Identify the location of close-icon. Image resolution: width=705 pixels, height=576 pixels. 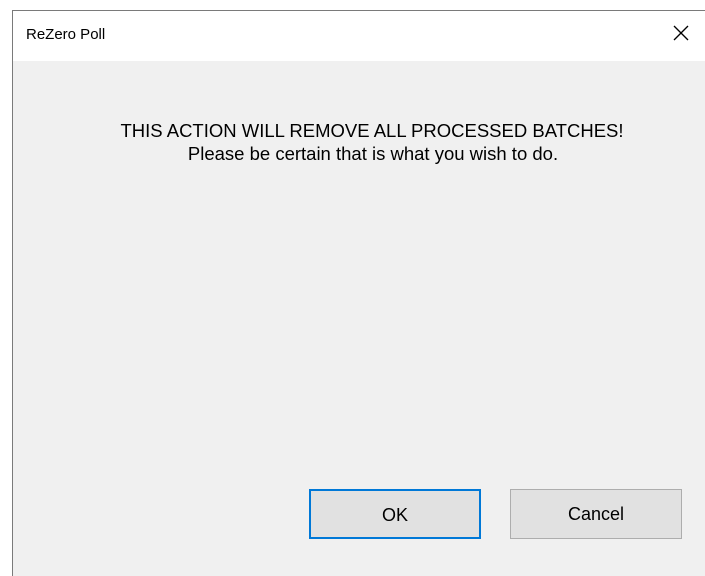
(681, 33).